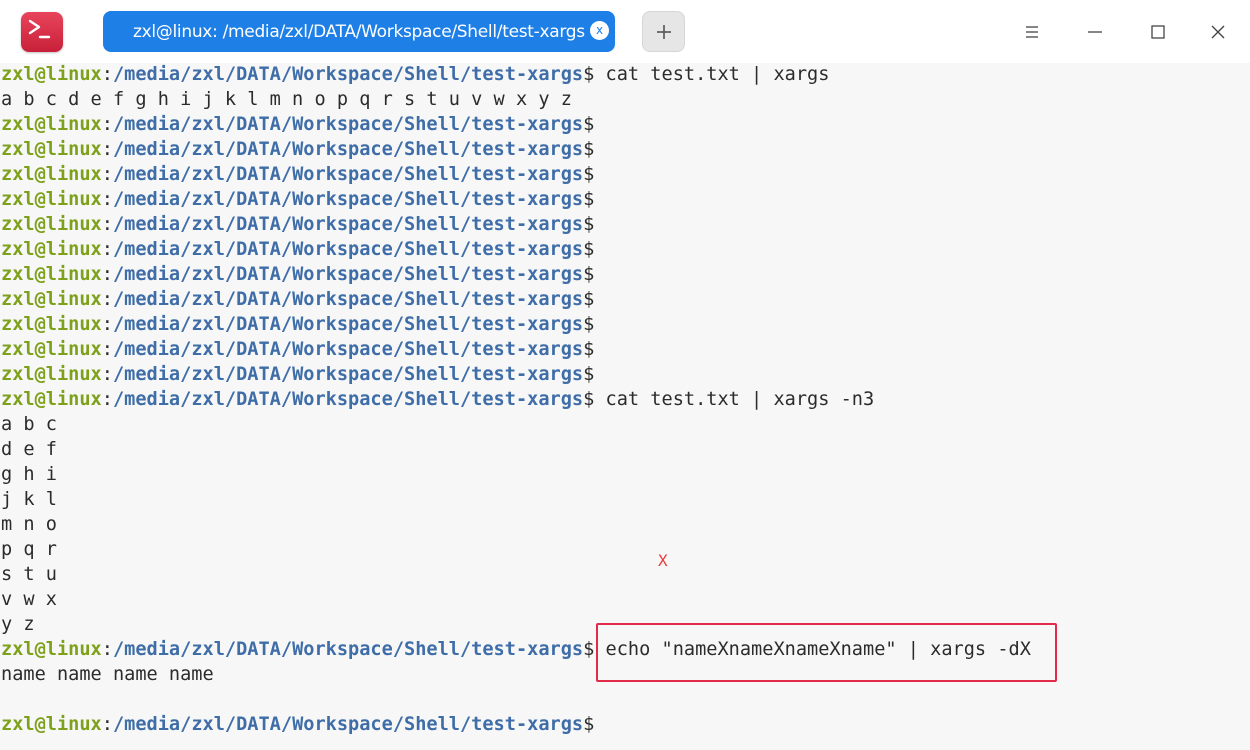 This screenshot has height=750, width=1250. I want to click on tab-close-button: x, so click(599, 30).